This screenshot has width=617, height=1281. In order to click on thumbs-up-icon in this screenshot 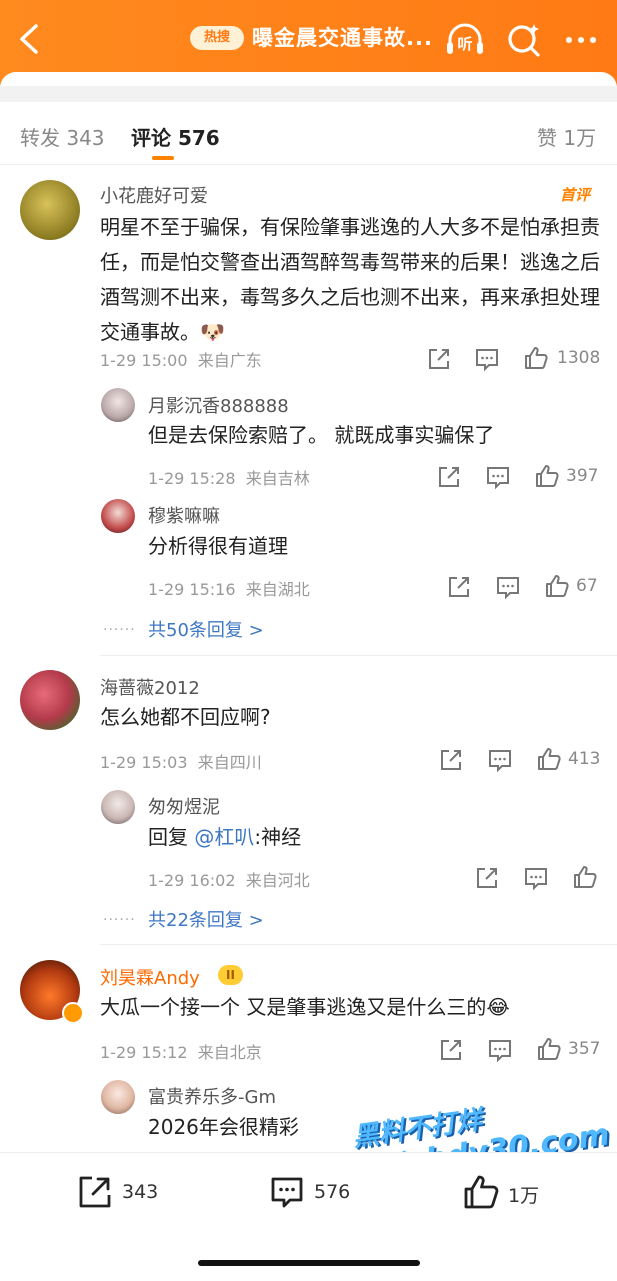, I will do `click(481, 1192)`.